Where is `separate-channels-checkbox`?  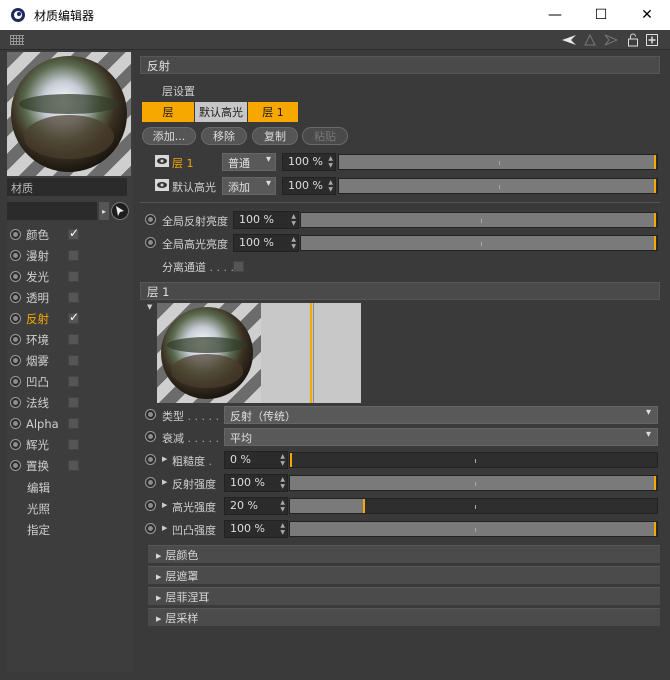
separate-channels-checkbox is located at coordinates (238, 266).